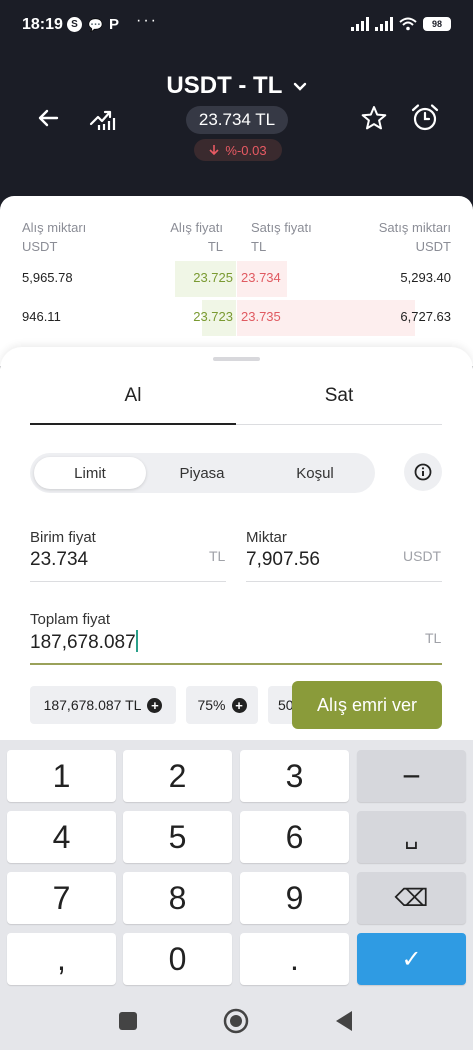  Describe the element at coordinates (411, 959) in the screenshot. I see `key-done: ✓` at that location.